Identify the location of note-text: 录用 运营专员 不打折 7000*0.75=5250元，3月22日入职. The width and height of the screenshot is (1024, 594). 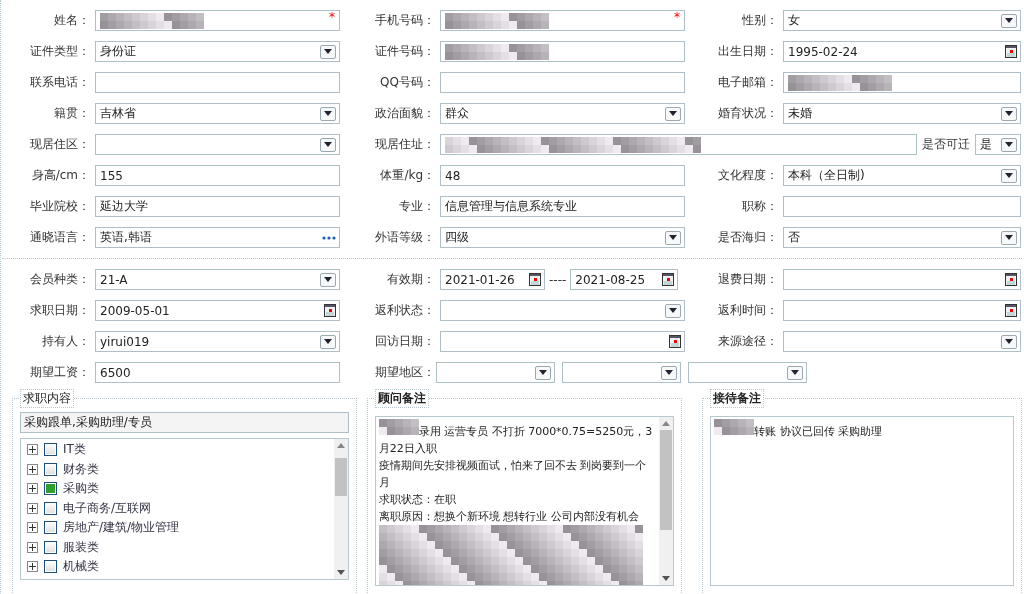
(517, 438).